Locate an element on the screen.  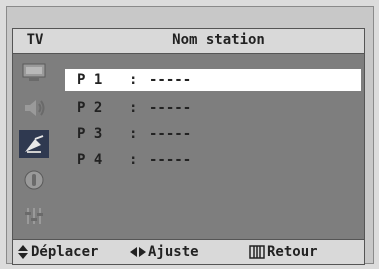
osd-footer: Déplacer Ajuste Retour is located at coordinates (188, 251).